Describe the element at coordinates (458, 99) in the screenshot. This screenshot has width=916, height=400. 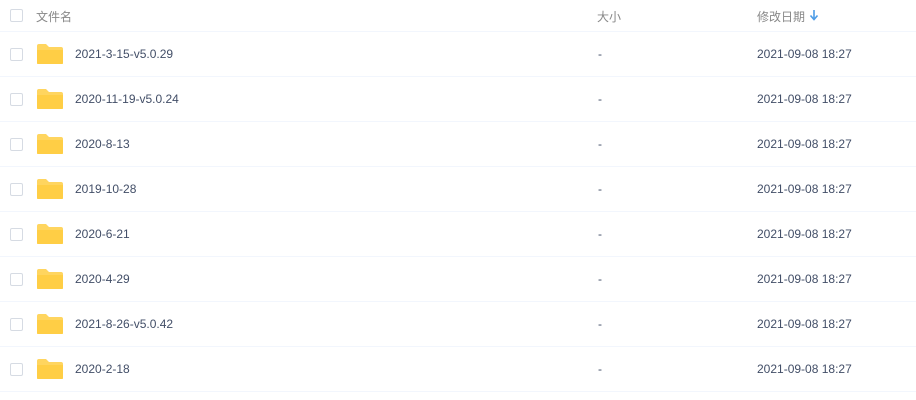
I see `file-row: 2020-11-19-v5.0.24 - 2021-09-08 18:27` at that location.